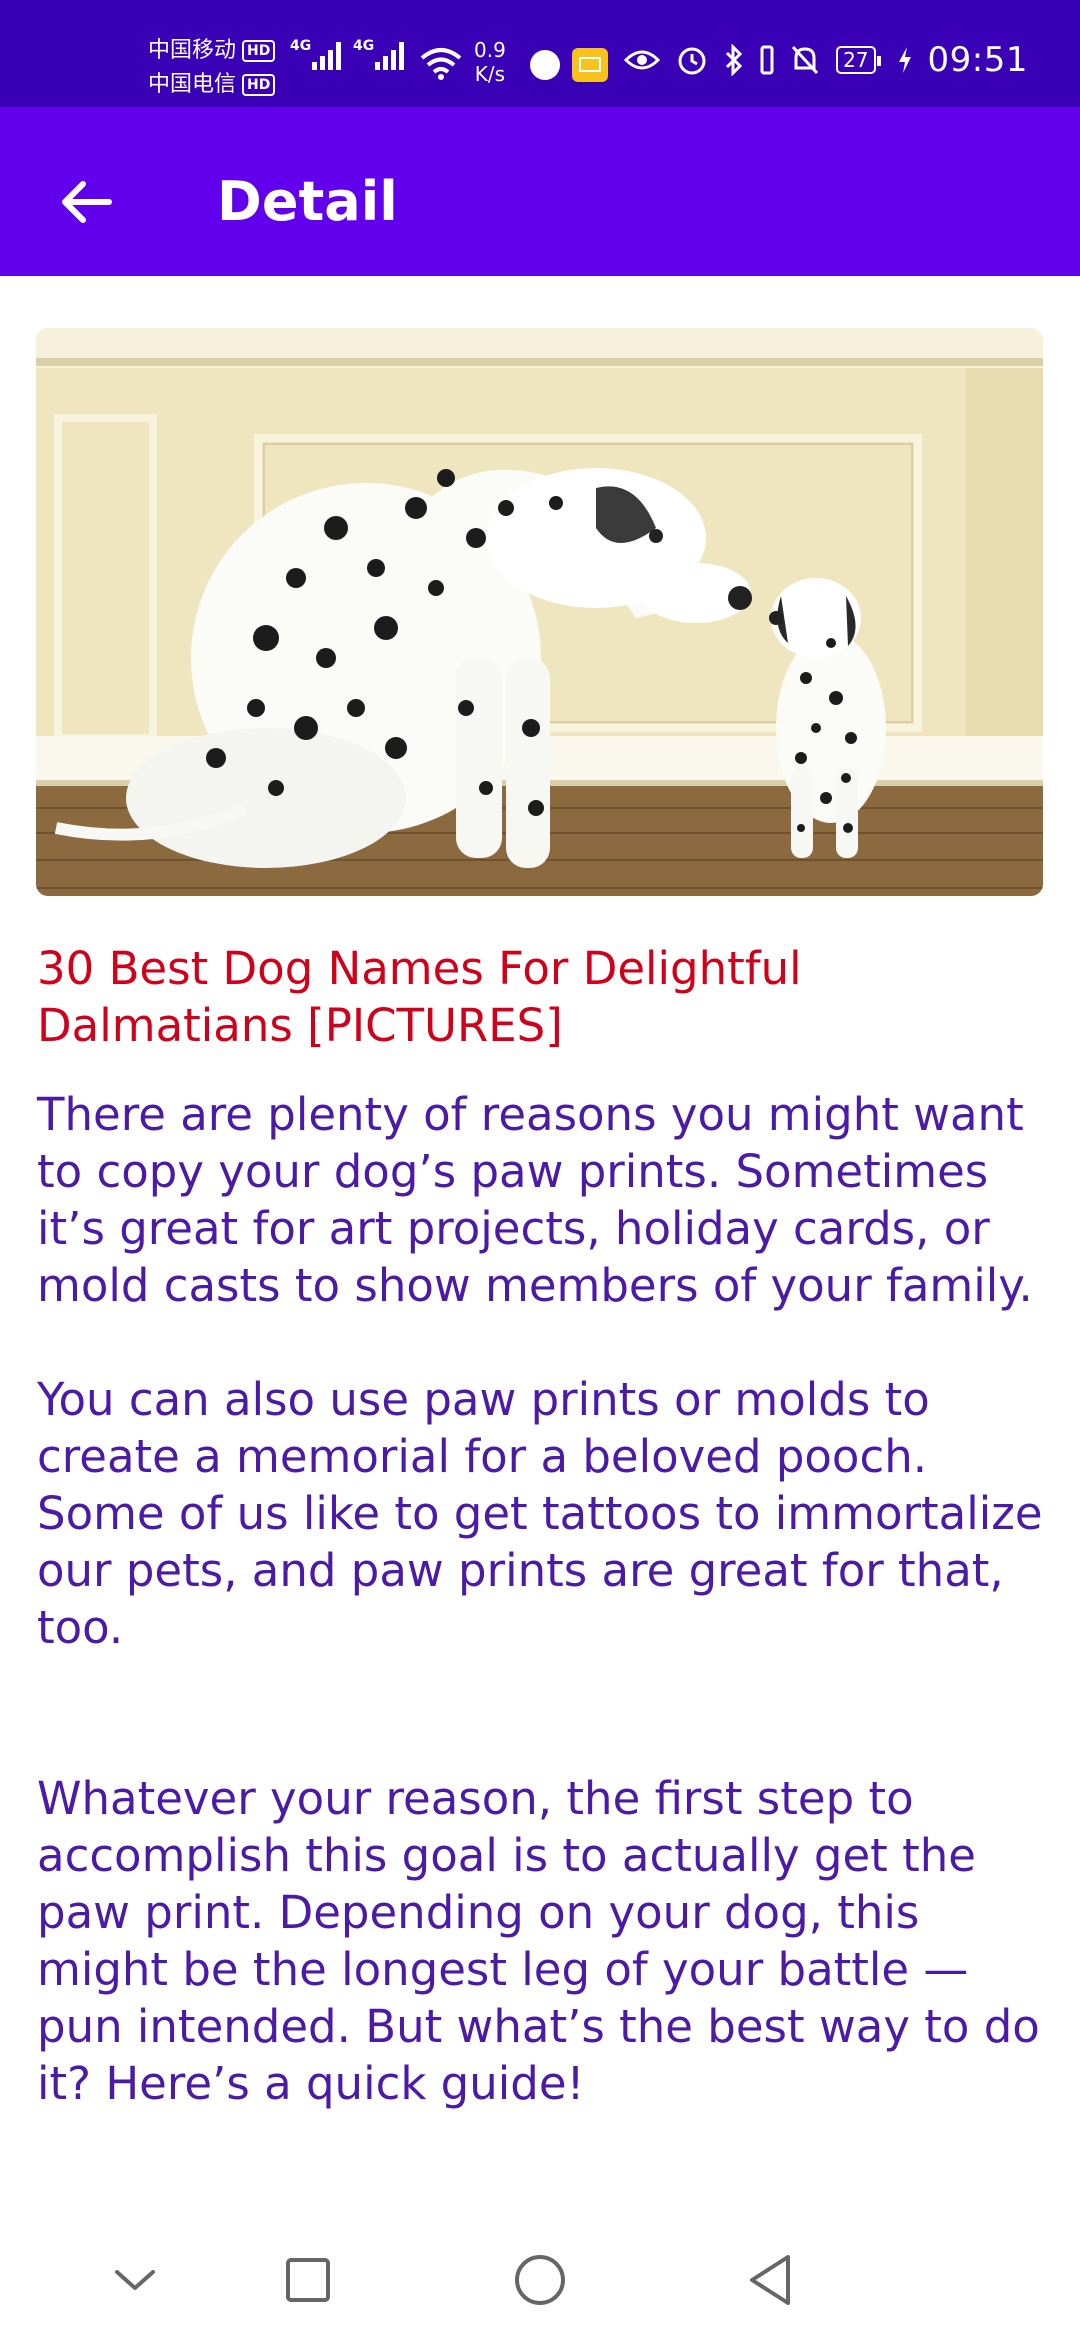  Describe the element at coordinates (590, 65) in the screenshot. I see `mail-icon` at that location.